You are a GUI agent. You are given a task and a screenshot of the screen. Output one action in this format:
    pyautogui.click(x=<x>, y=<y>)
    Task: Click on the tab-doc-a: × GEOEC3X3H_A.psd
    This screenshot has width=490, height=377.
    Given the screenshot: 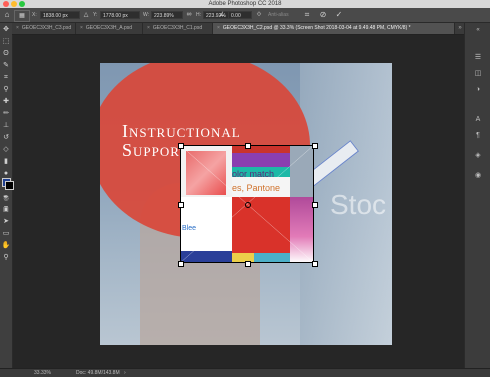 What is the action you would take?
    pyautogui.click(x=109, y=28)
    